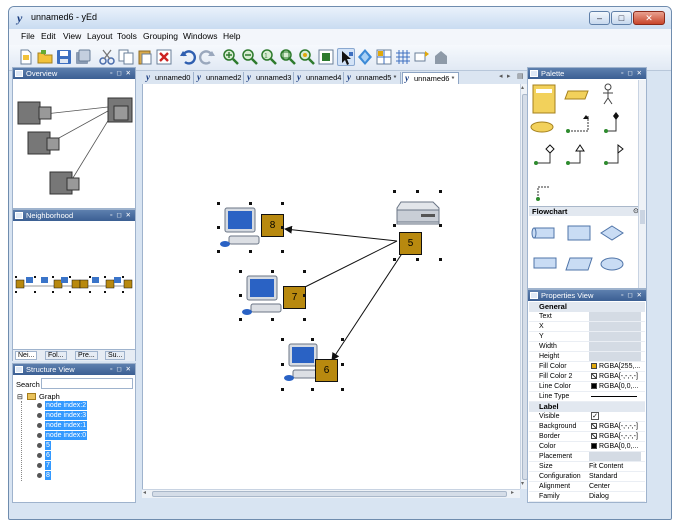  What do you see at coordinates (384, 57) in the screenshot?
I see `grid-button` at bounding box center [384, 57].